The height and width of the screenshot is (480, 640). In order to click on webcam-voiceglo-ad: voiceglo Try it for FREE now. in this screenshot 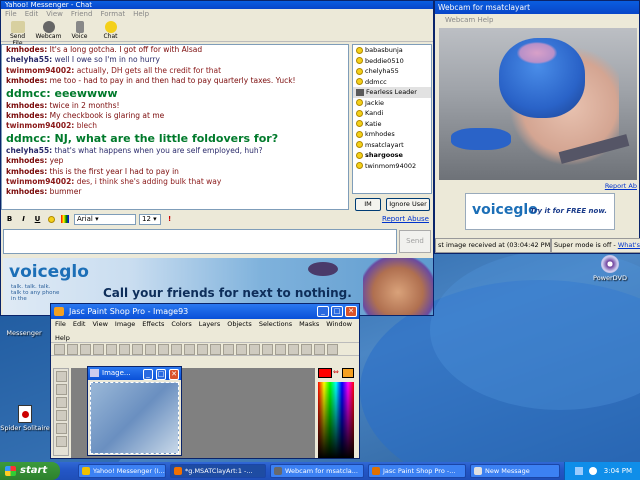, I will do `click(540, 211)`.